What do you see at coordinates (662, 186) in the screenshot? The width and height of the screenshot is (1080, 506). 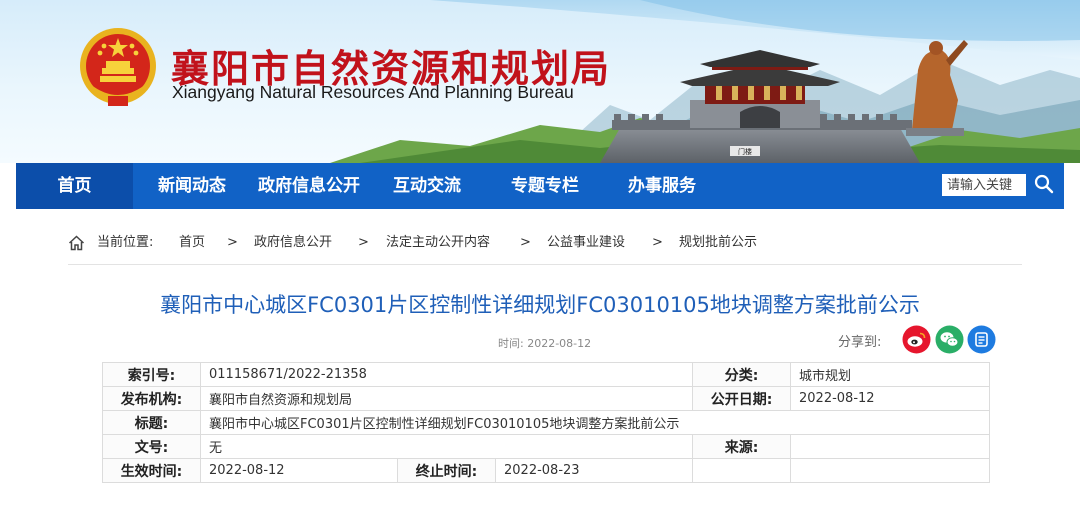 I see `nav-item-services: 办事服务` at bounding box center [662, 186].